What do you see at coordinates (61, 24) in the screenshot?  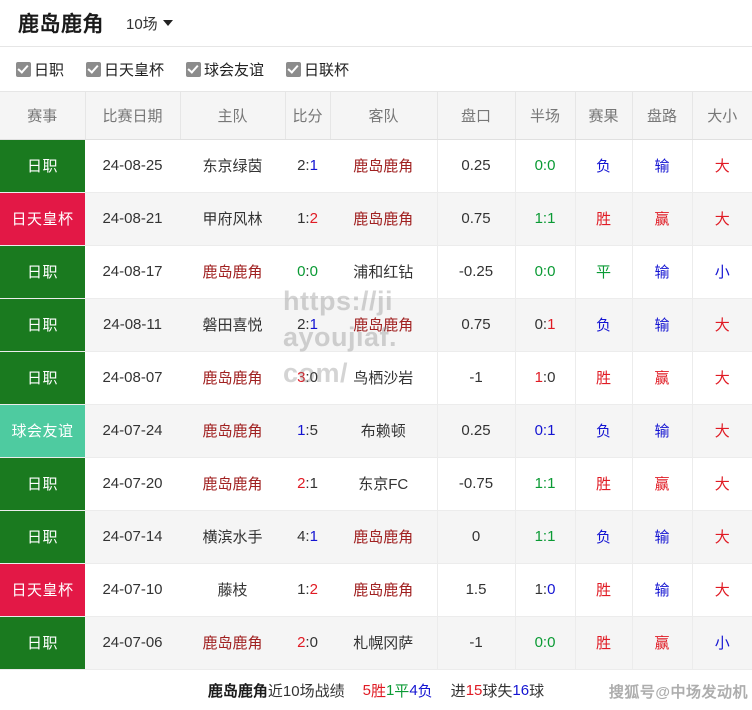 I see `page-title: 鹿岛鹿角` at bounding box center [61, 24].